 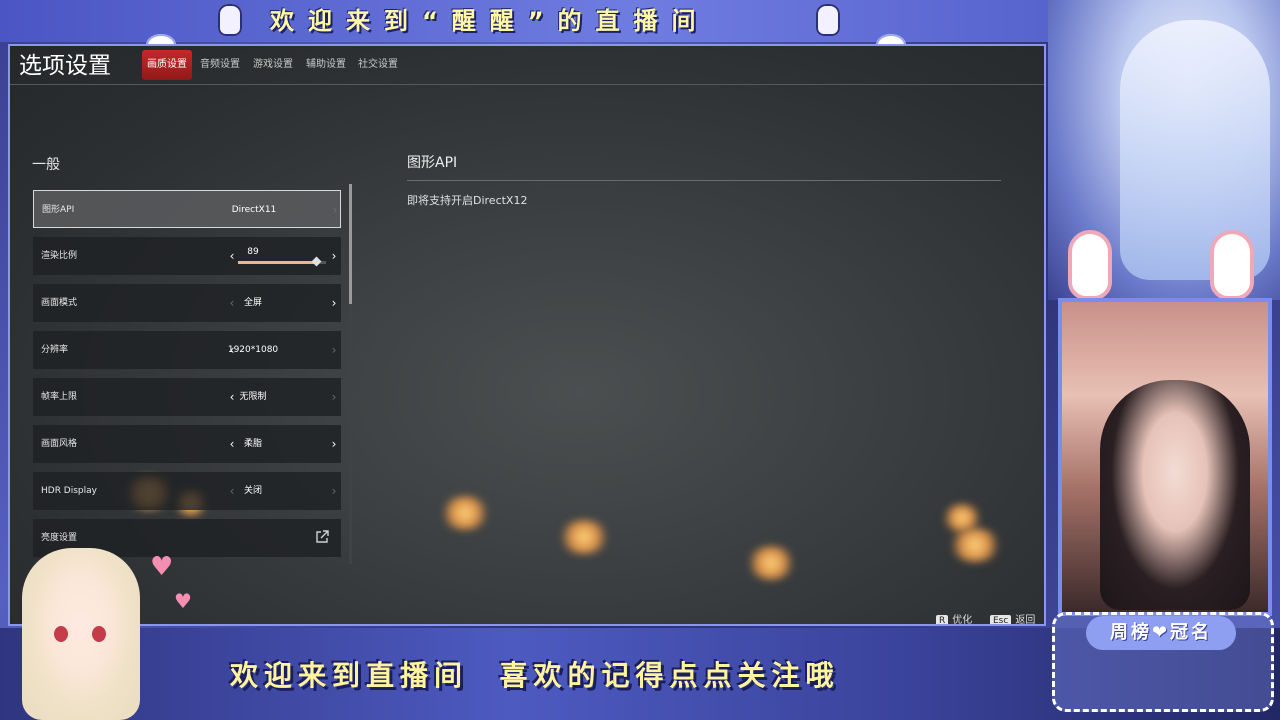 I want to click on tab-graphics: 画质设置, so click(x=167, y=65).